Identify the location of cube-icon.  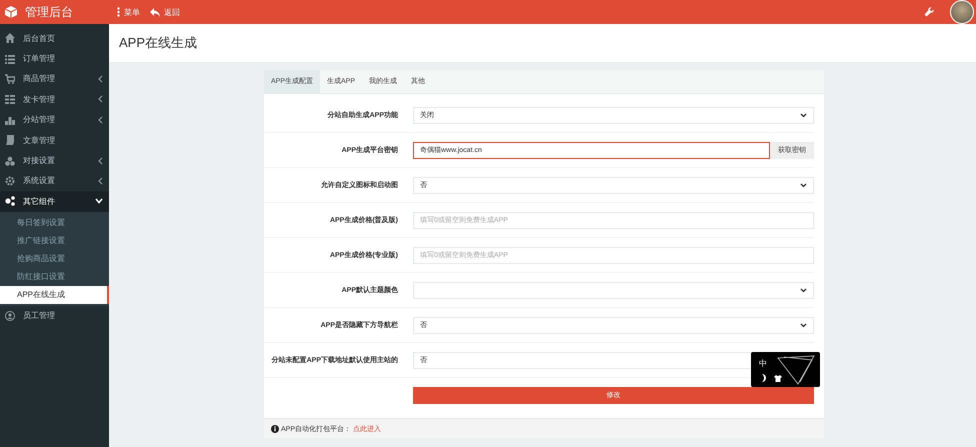
(11, 12).